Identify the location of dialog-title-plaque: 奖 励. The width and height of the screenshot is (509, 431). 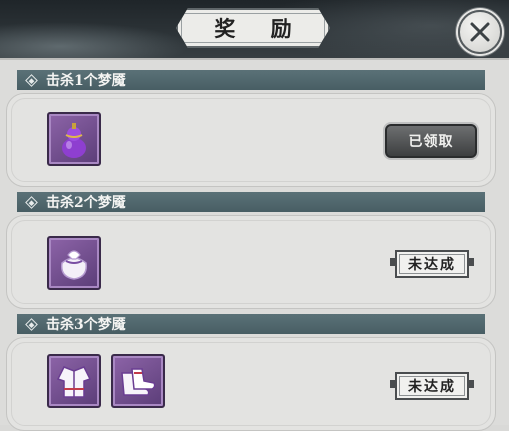
(253, 28).